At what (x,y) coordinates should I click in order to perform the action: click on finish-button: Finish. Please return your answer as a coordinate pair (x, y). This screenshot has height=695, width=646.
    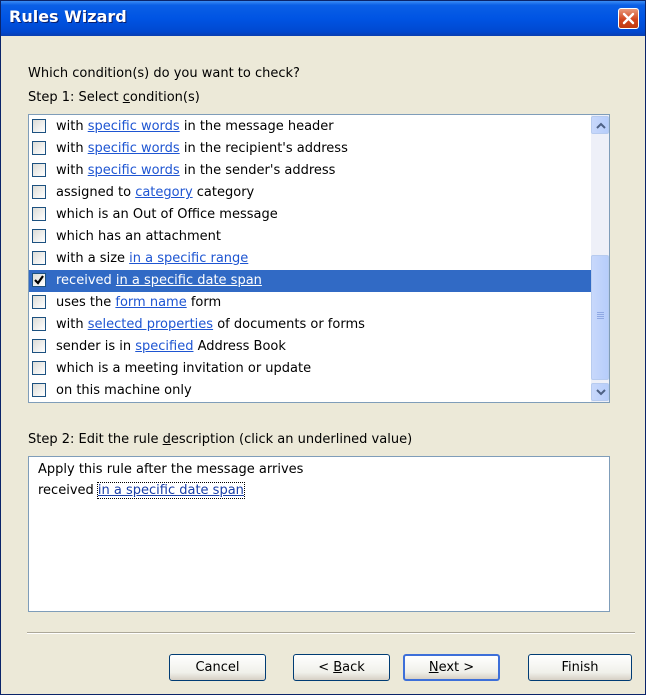
    Looking at the image, I should click on (580, 667).